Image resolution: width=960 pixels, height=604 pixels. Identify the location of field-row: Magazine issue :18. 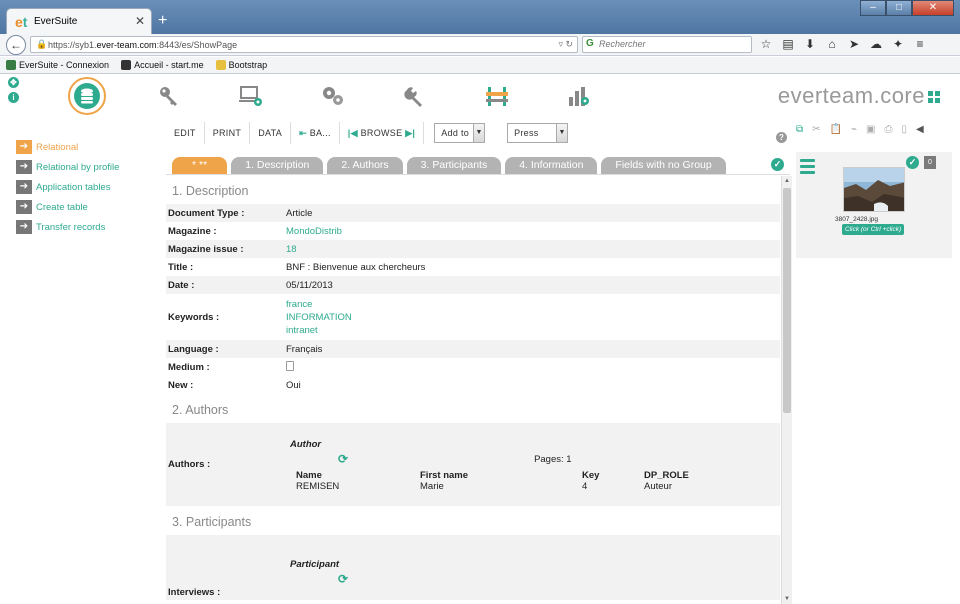
(473, 249).